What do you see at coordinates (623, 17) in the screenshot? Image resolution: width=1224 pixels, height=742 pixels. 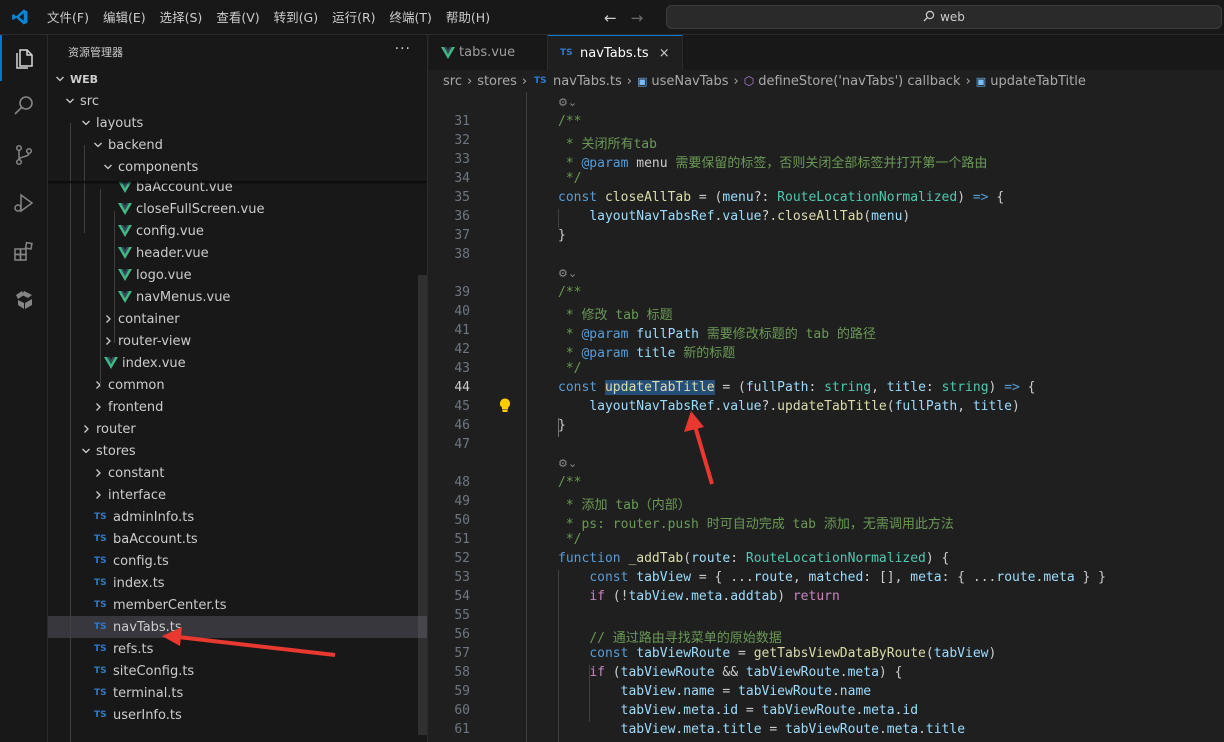 I see `nav-arrows: ← →` at bounding box center [623, 17].